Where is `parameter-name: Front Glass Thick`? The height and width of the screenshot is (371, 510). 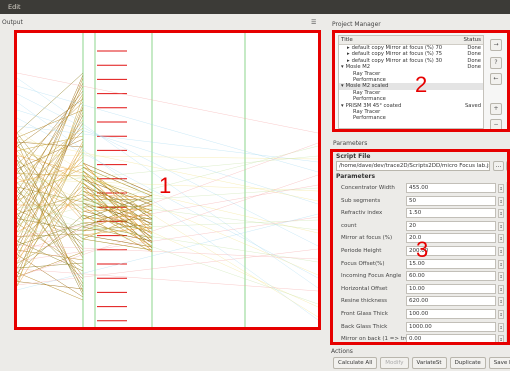 parameter-name: Front Glass Thick is located at coordinates (364, 313).